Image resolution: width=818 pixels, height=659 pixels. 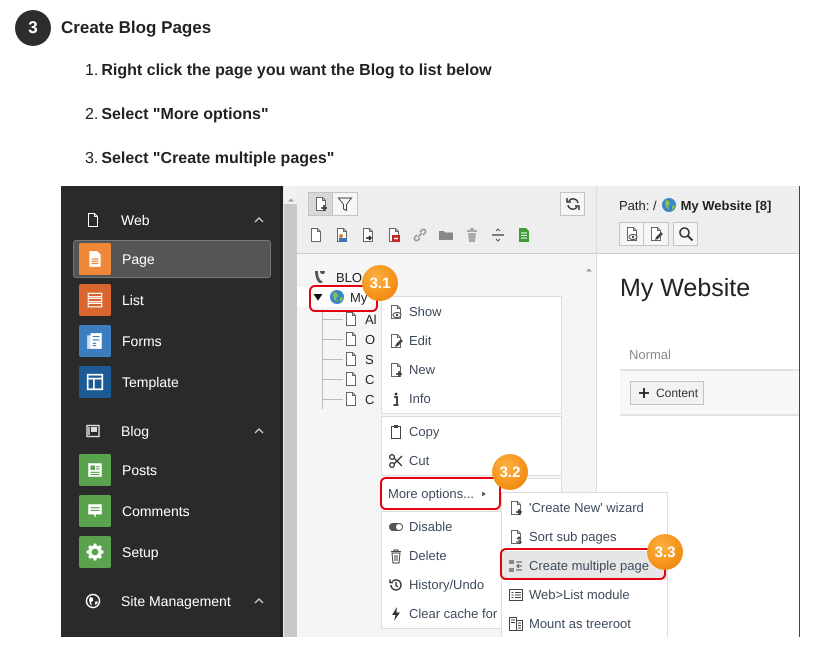 I want to click on list-number: 2., so click(x=91, y=115).